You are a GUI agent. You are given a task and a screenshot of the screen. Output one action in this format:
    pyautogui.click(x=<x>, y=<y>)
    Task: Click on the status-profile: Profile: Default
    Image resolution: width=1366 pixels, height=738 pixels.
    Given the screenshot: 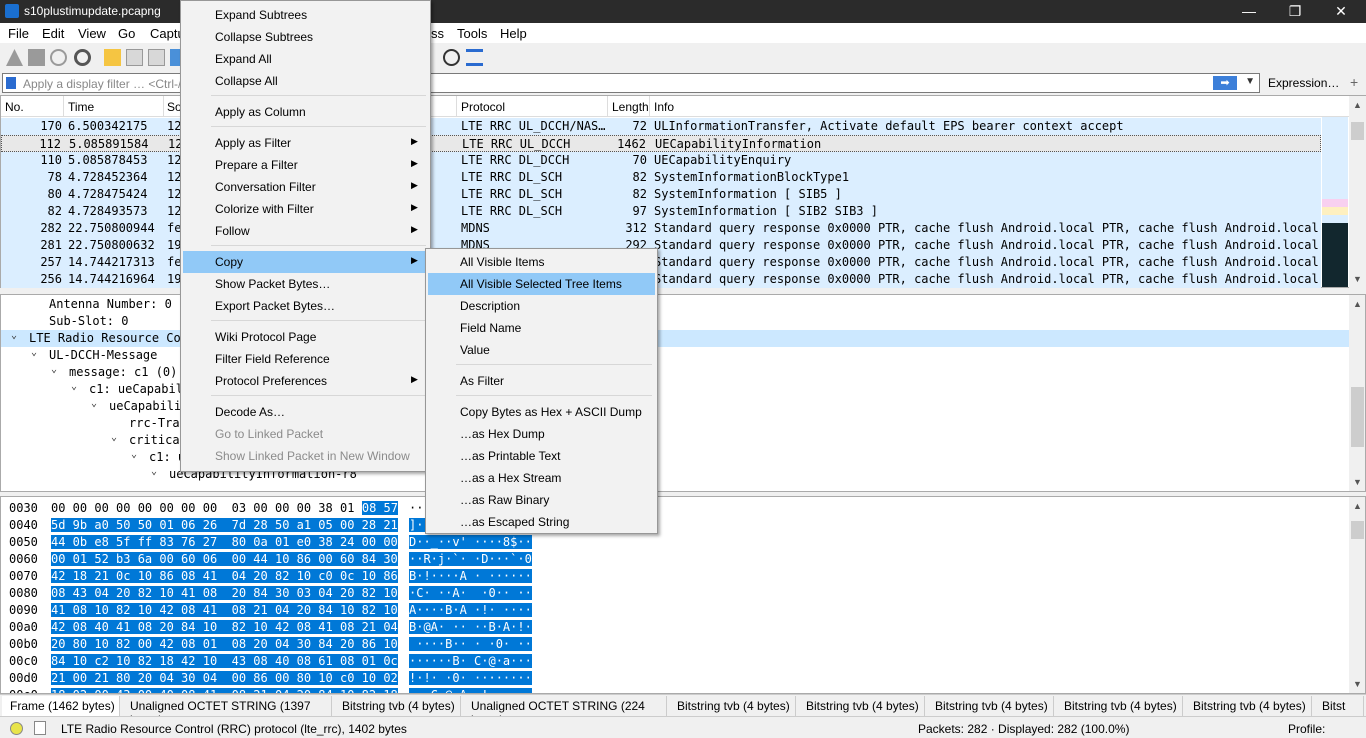 What is the action you would take?
    pyautogui.click(x=1327, y=730)
    